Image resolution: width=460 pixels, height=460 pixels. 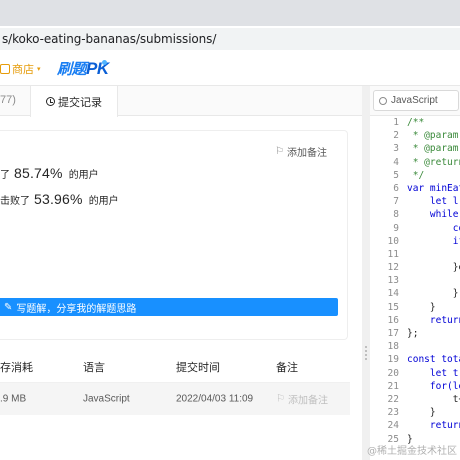 What do you see at coordinates (396, 188) in the screenshot?
I see `line-number: 6` at bounding box center [396, 188].